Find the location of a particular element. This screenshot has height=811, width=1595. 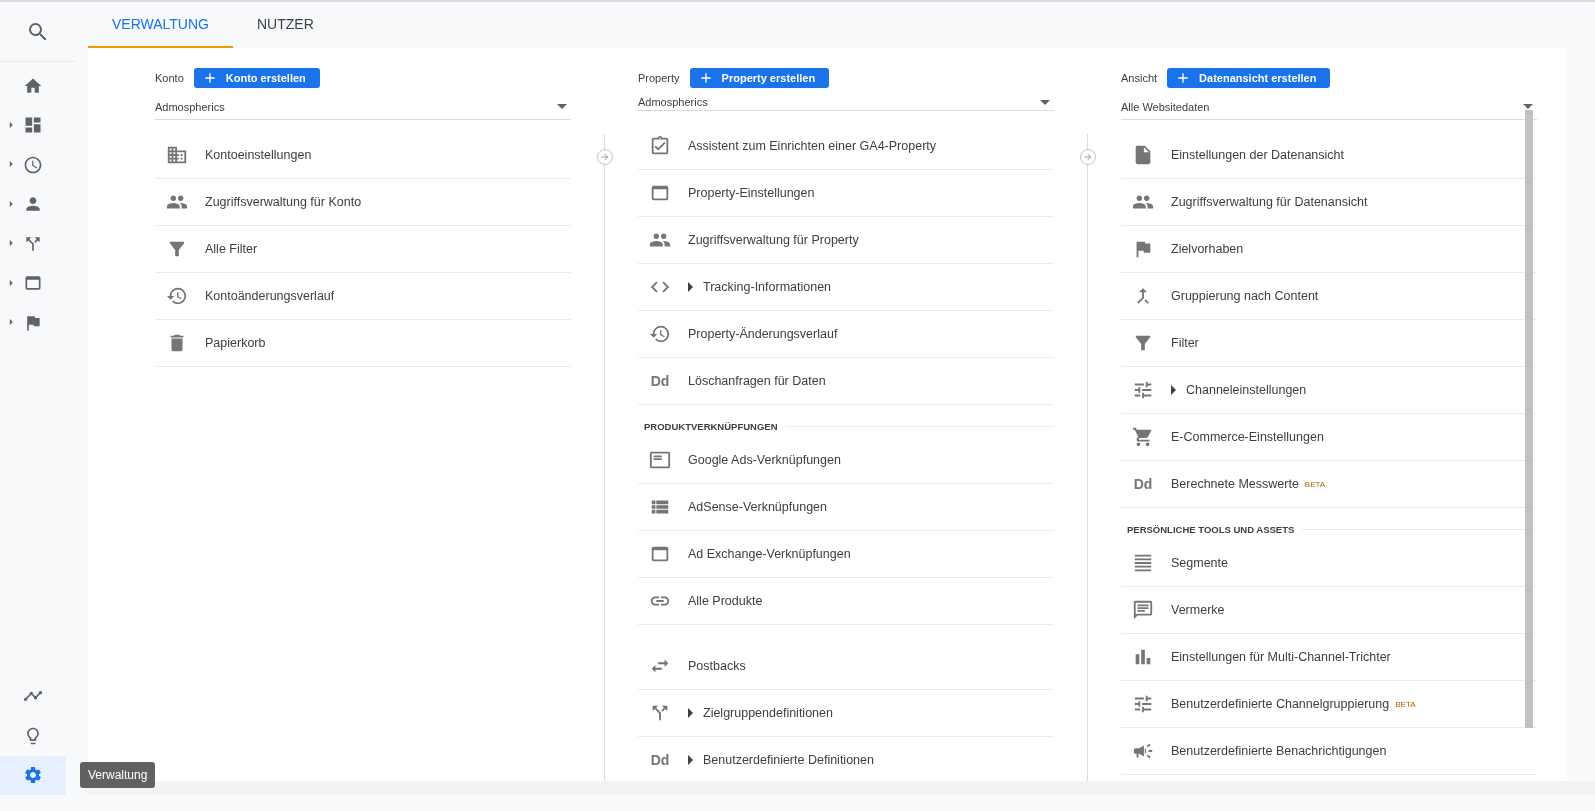

clipboard-check-icon is located at coordinates (660, 146).